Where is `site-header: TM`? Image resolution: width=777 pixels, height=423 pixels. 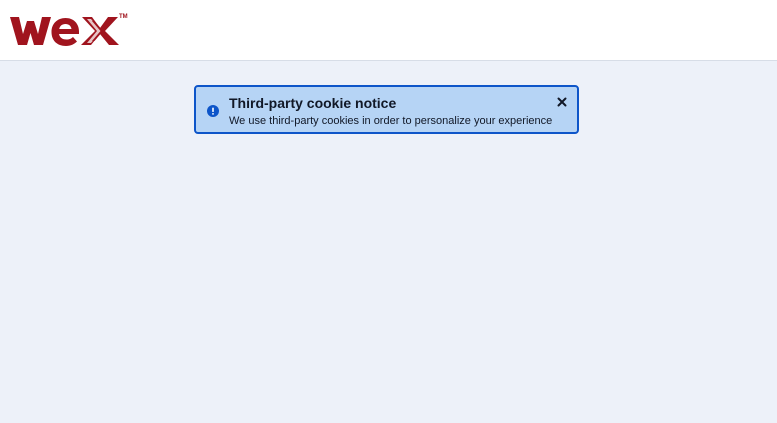 site-header: TM is located at coordinates (388, 30).